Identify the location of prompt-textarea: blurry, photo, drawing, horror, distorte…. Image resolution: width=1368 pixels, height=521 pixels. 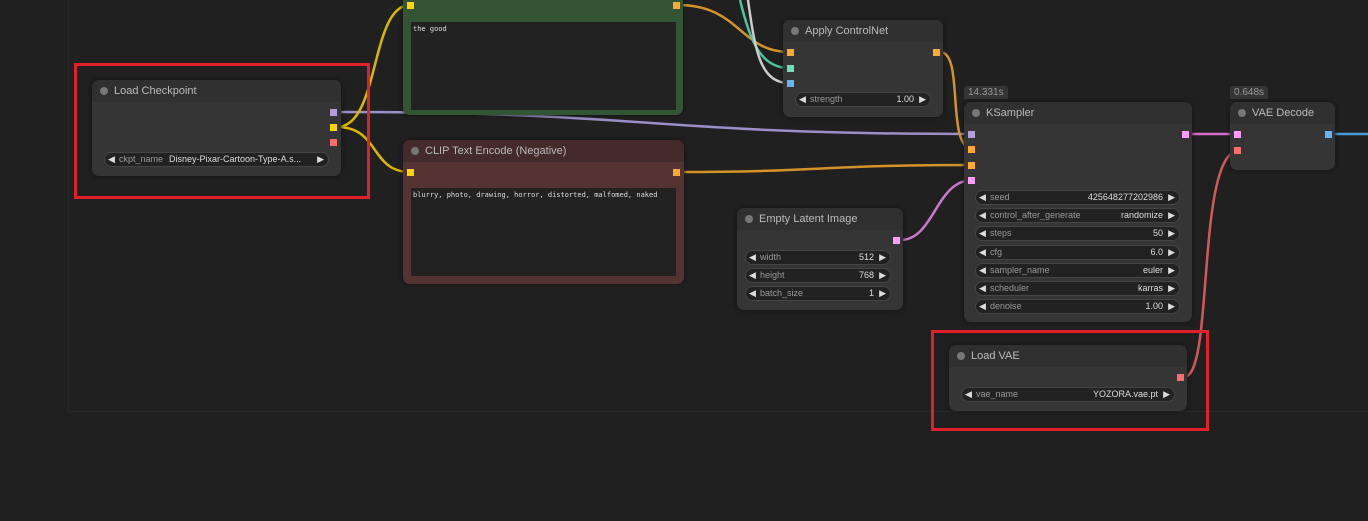
(543, 232).